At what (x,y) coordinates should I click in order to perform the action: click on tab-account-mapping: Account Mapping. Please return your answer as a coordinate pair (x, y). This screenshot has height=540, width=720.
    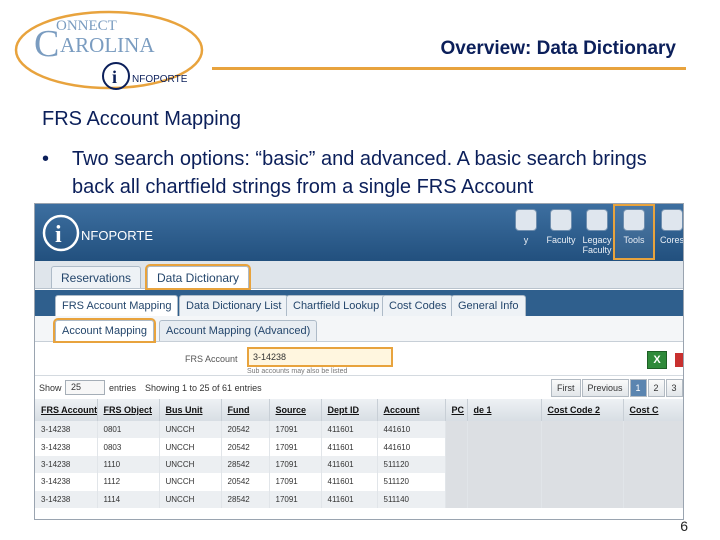
    Looking at the image, I should click on (104, 330).